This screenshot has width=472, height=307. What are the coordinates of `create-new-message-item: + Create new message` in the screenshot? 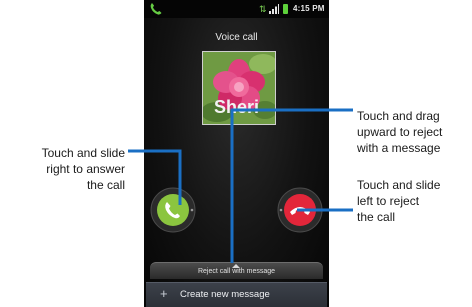 It's located at (236, 294).